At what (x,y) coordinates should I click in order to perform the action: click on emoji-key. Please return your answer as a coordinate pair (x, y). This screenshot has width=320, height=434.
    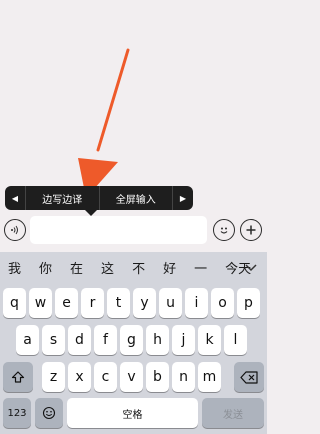
    Looking at the image, I should click on (49, 413).